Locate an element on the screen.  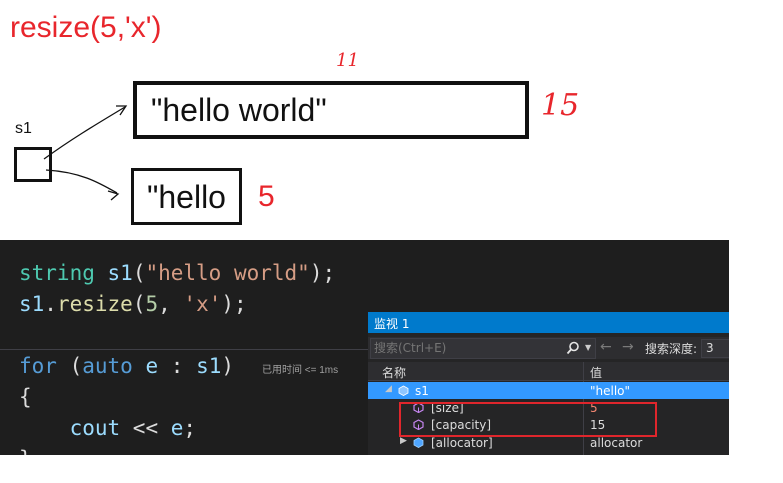
highlight-box is located at coordinates (528, 419).